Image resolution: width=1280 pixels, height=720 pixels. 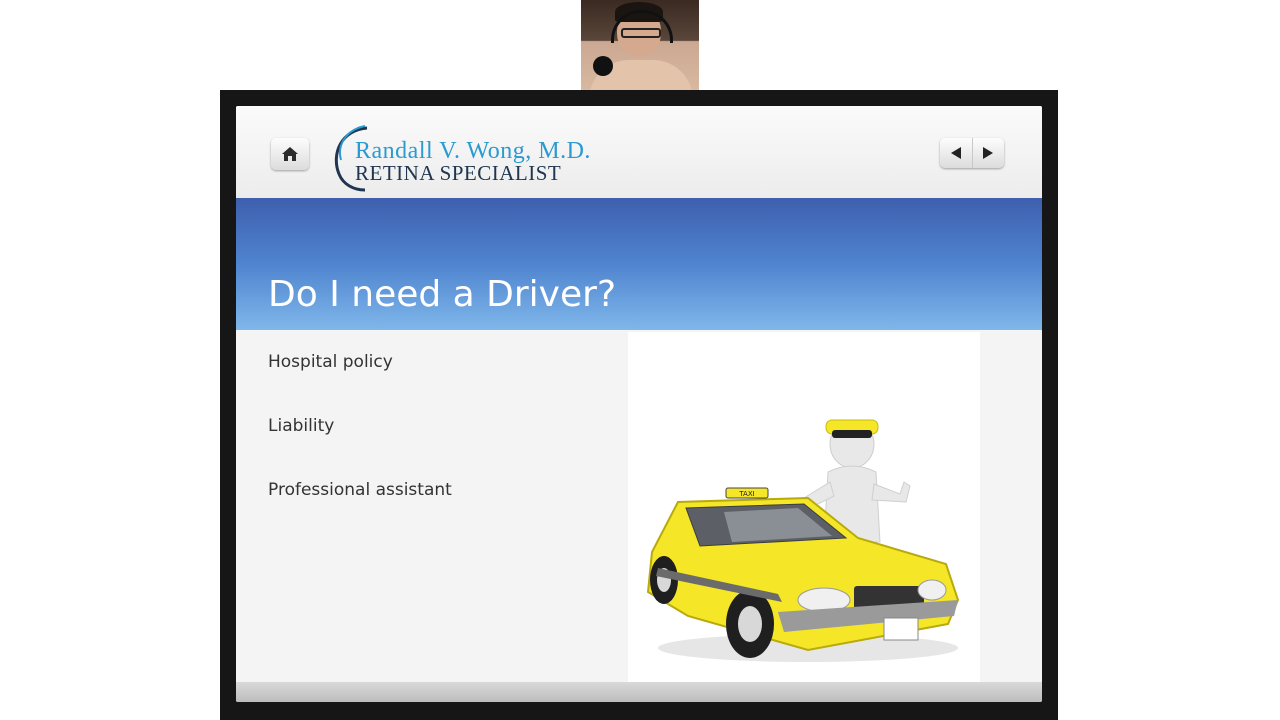 What do you see at coordinates (458, 173) in the screenshot?
I see `logo-specialty: Retina Specialist` at bounding box center [458, 173].